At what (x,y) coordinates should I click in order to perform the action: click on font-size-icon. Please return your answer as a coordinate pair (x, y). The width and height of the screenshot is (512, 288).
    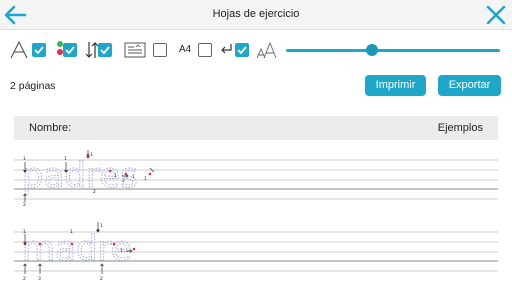
    Looking at the image, I should click on (267, 51).